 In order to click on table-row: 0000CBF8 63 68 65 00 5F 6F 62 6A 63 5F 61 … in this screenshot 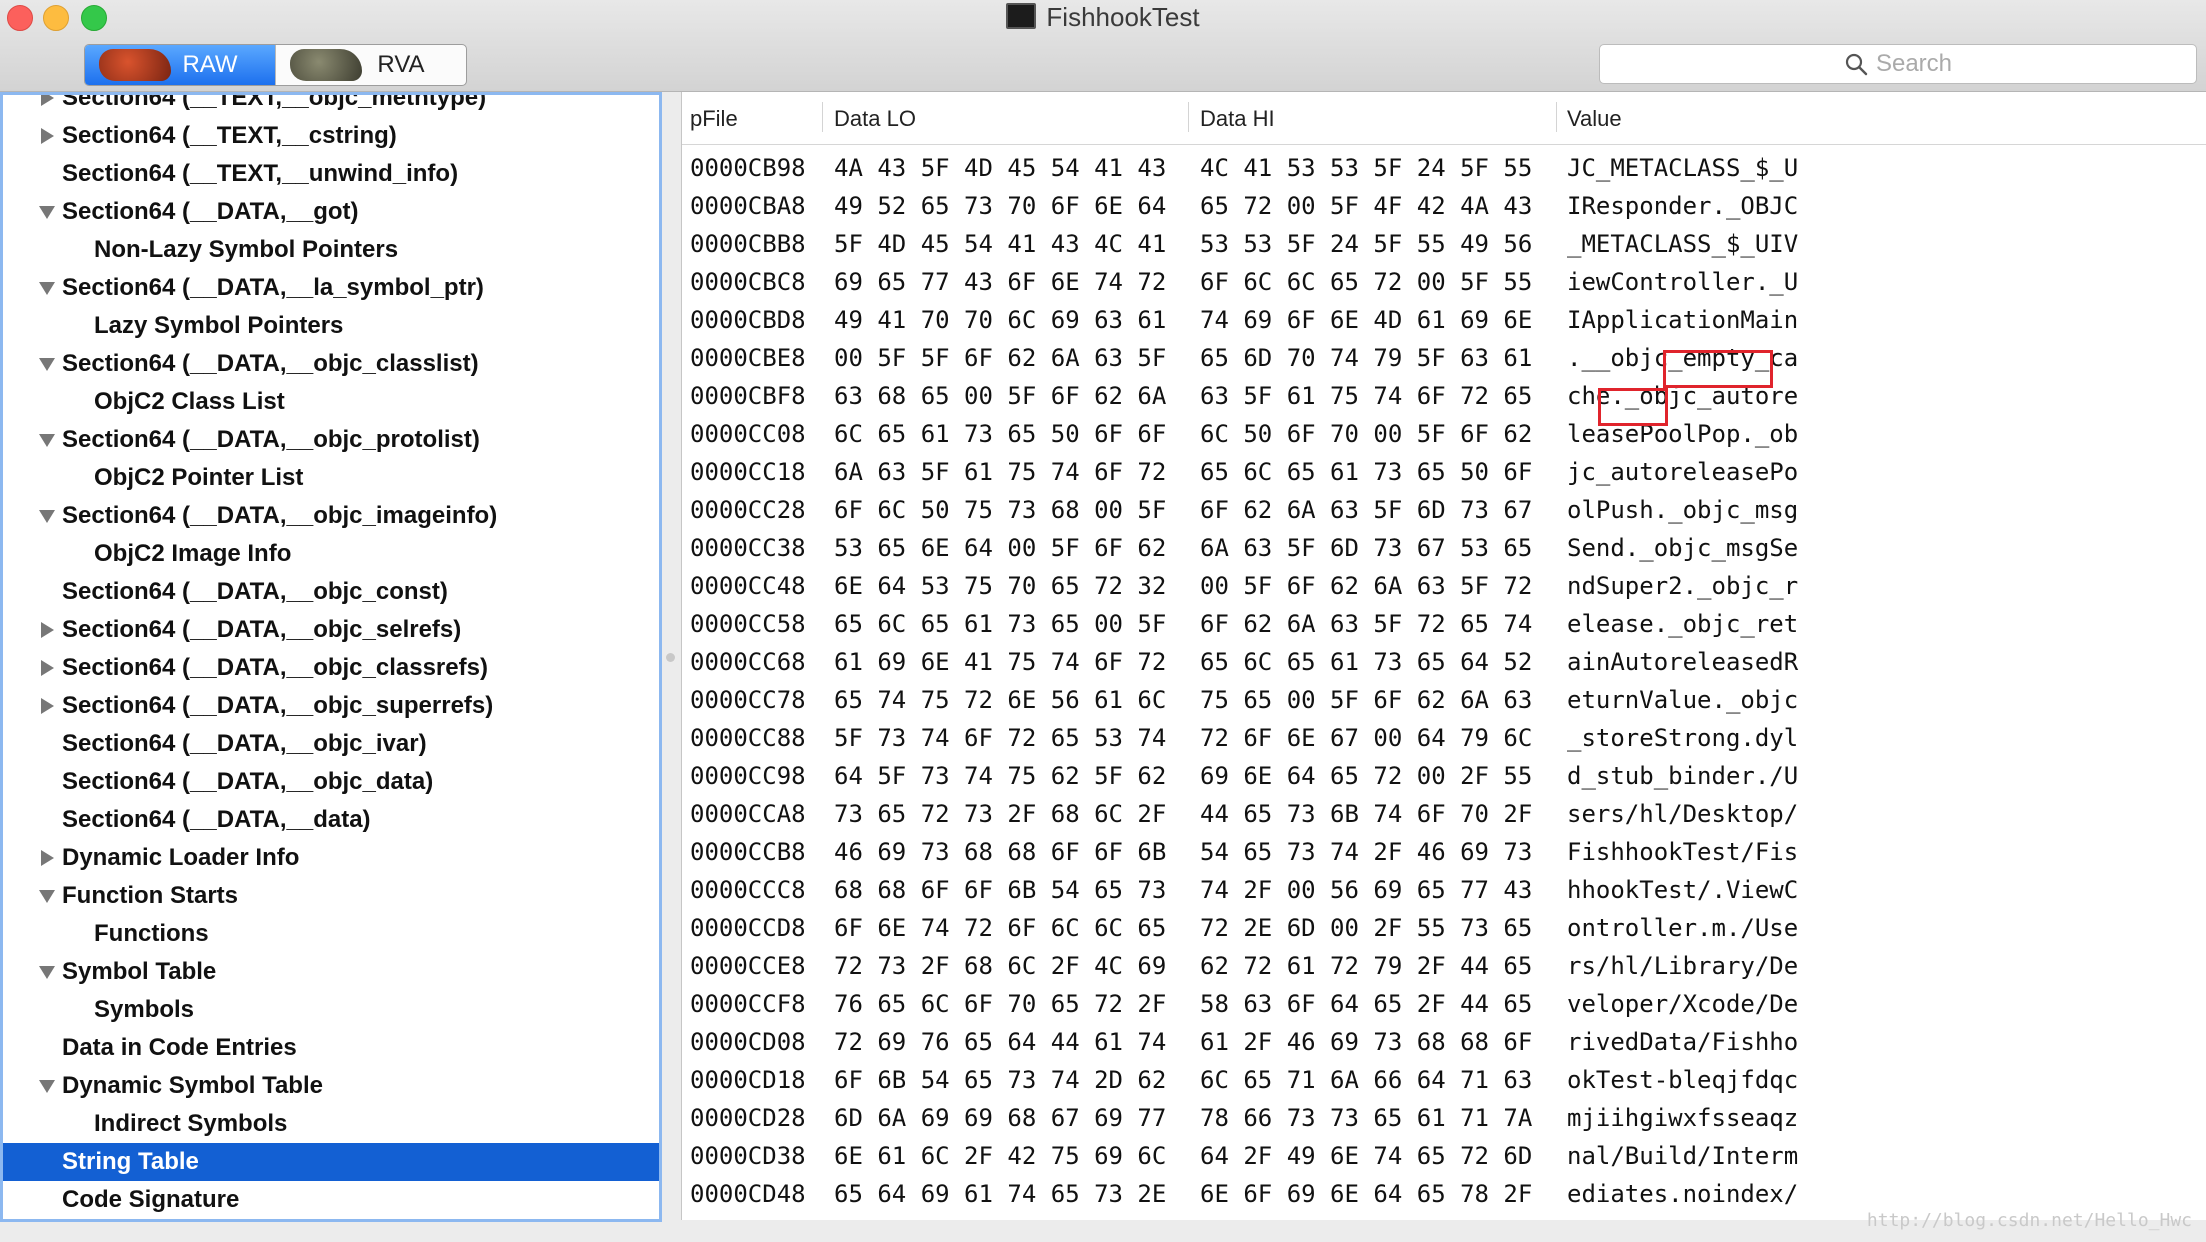, I will do `click(1444, 396)`.